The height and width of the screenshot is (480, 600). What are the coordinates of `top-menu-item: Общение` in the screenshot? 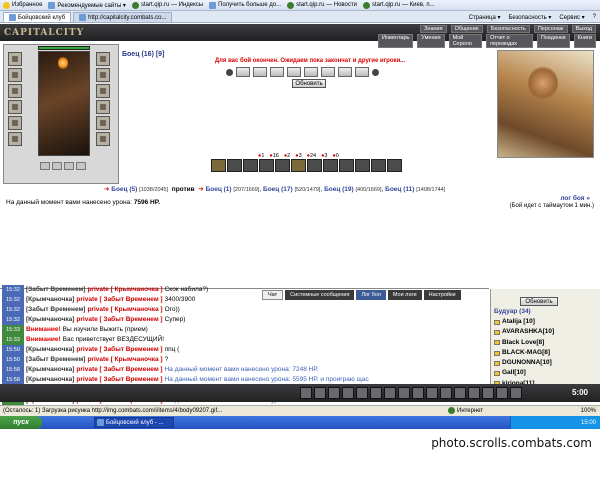 It's located at (466, 29).